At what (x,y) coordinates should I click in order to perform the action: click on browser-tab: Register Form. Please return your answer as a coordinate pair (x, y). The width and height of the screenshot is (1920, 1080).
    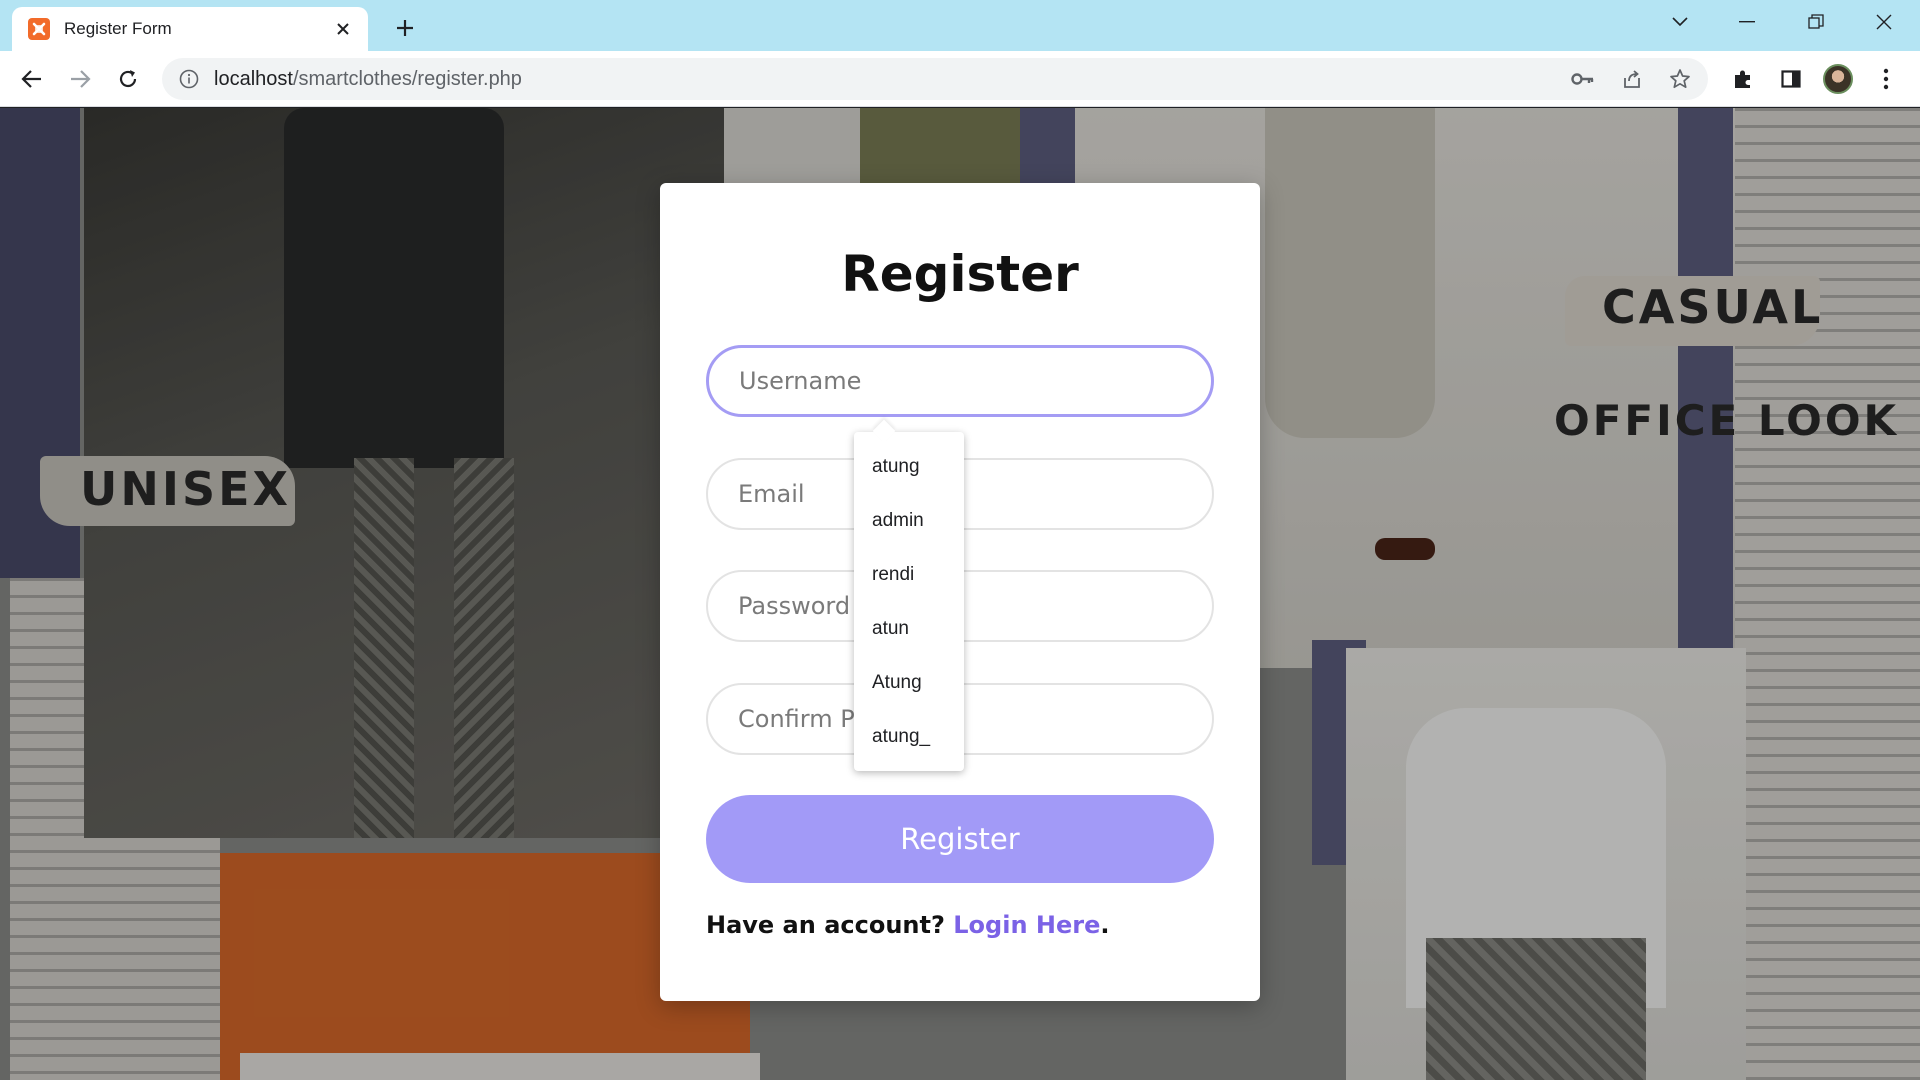
    Looking at the image, I should click on (190, 29).